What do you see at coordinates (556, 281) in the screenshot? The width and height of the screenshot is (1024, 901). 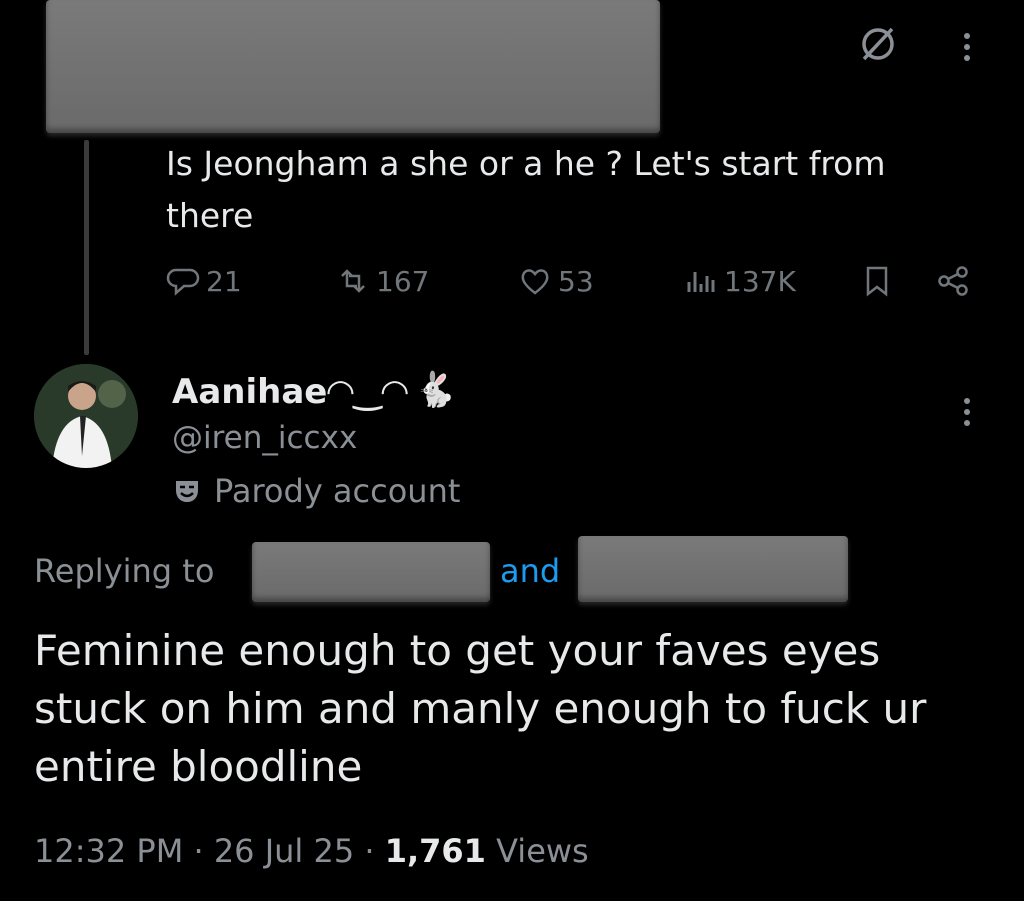 I see `like-button: 53` at bounding box center [556, 281].